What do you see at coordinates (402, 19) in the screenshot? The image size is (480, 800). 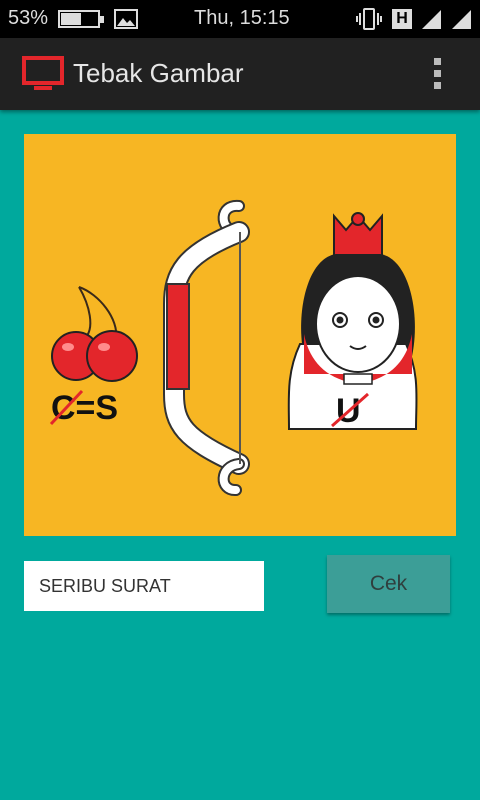 I see `h-network-icon: H` at bounding box center [402, 19].